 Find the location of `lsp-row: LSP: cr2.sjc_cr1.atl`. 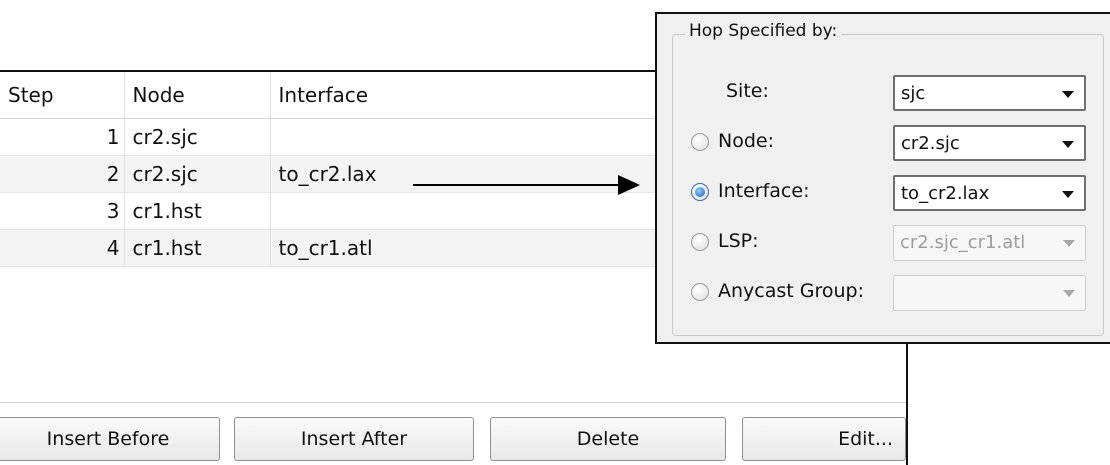

lsp-row: LSP: cr2.sjc_cr1.atl is located at coordinates (887, 243).